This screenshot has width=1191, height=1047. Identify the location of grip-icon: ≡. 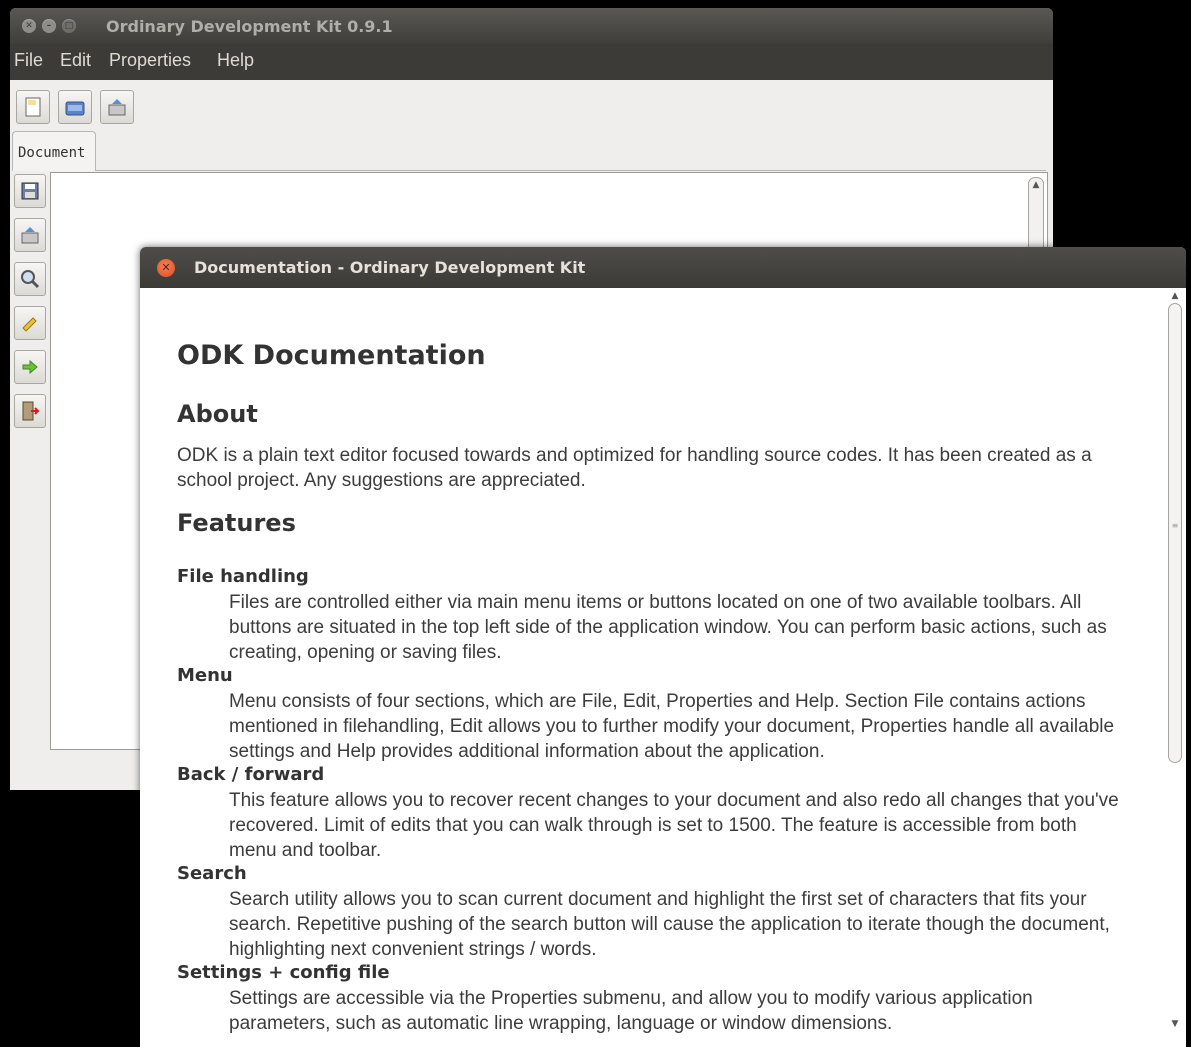
(1175, 525).